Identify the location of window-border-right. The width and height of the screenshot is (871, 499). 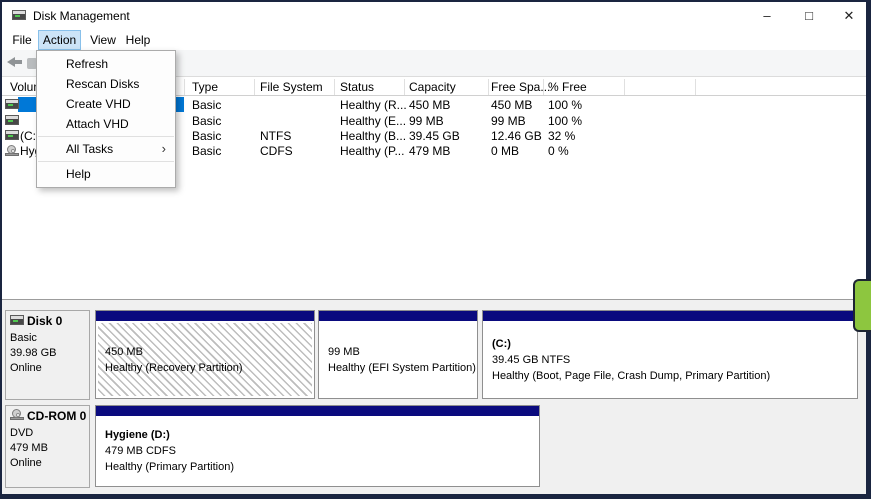
(868, 249).